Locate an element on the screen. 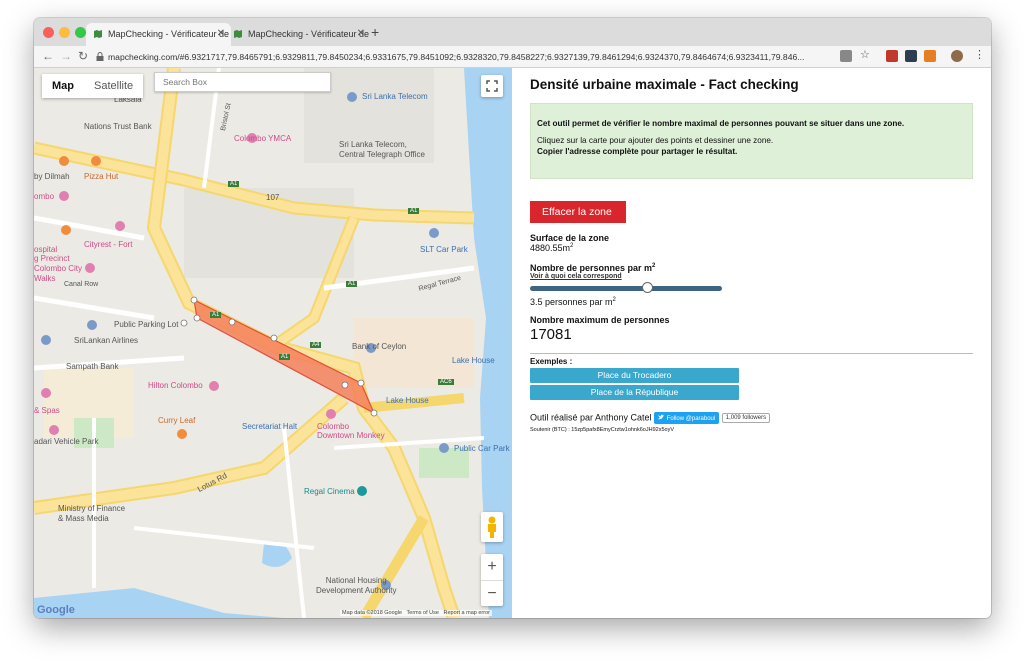 The image size is (1024, 666). map-label: Canal Row is located at coordinates (81, 284).